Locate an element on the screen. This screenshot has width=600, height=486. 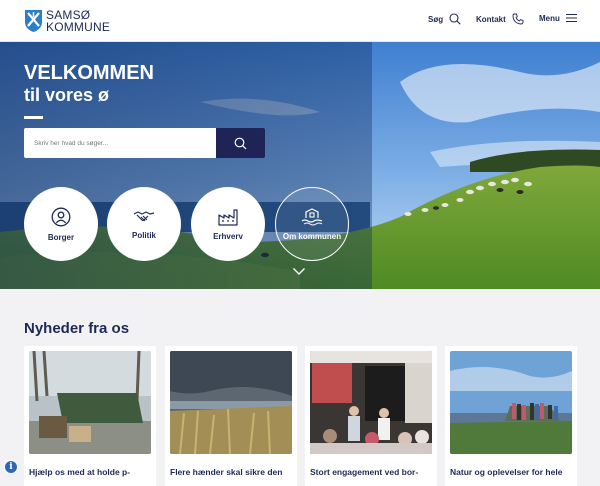
shortcut-label: Om kommunen is located at coordinates (312, 236).